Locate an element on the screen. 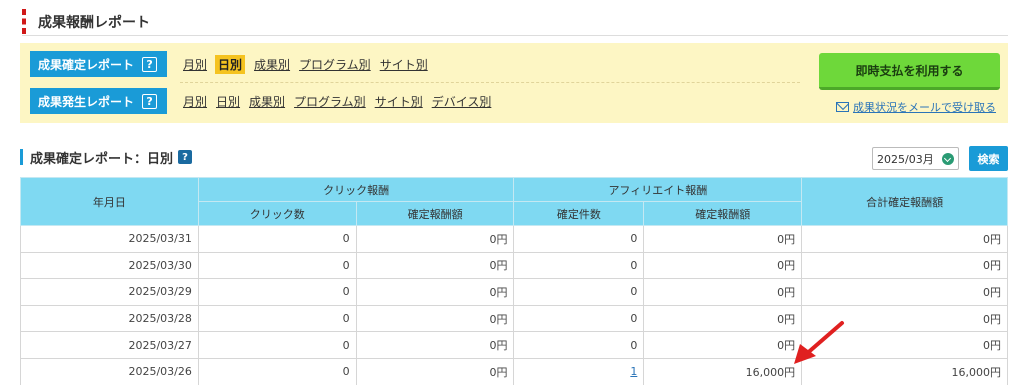 This screenshot has height=385, width=1024. month-select: 2025/03月 is located at coordinates (915, 158).